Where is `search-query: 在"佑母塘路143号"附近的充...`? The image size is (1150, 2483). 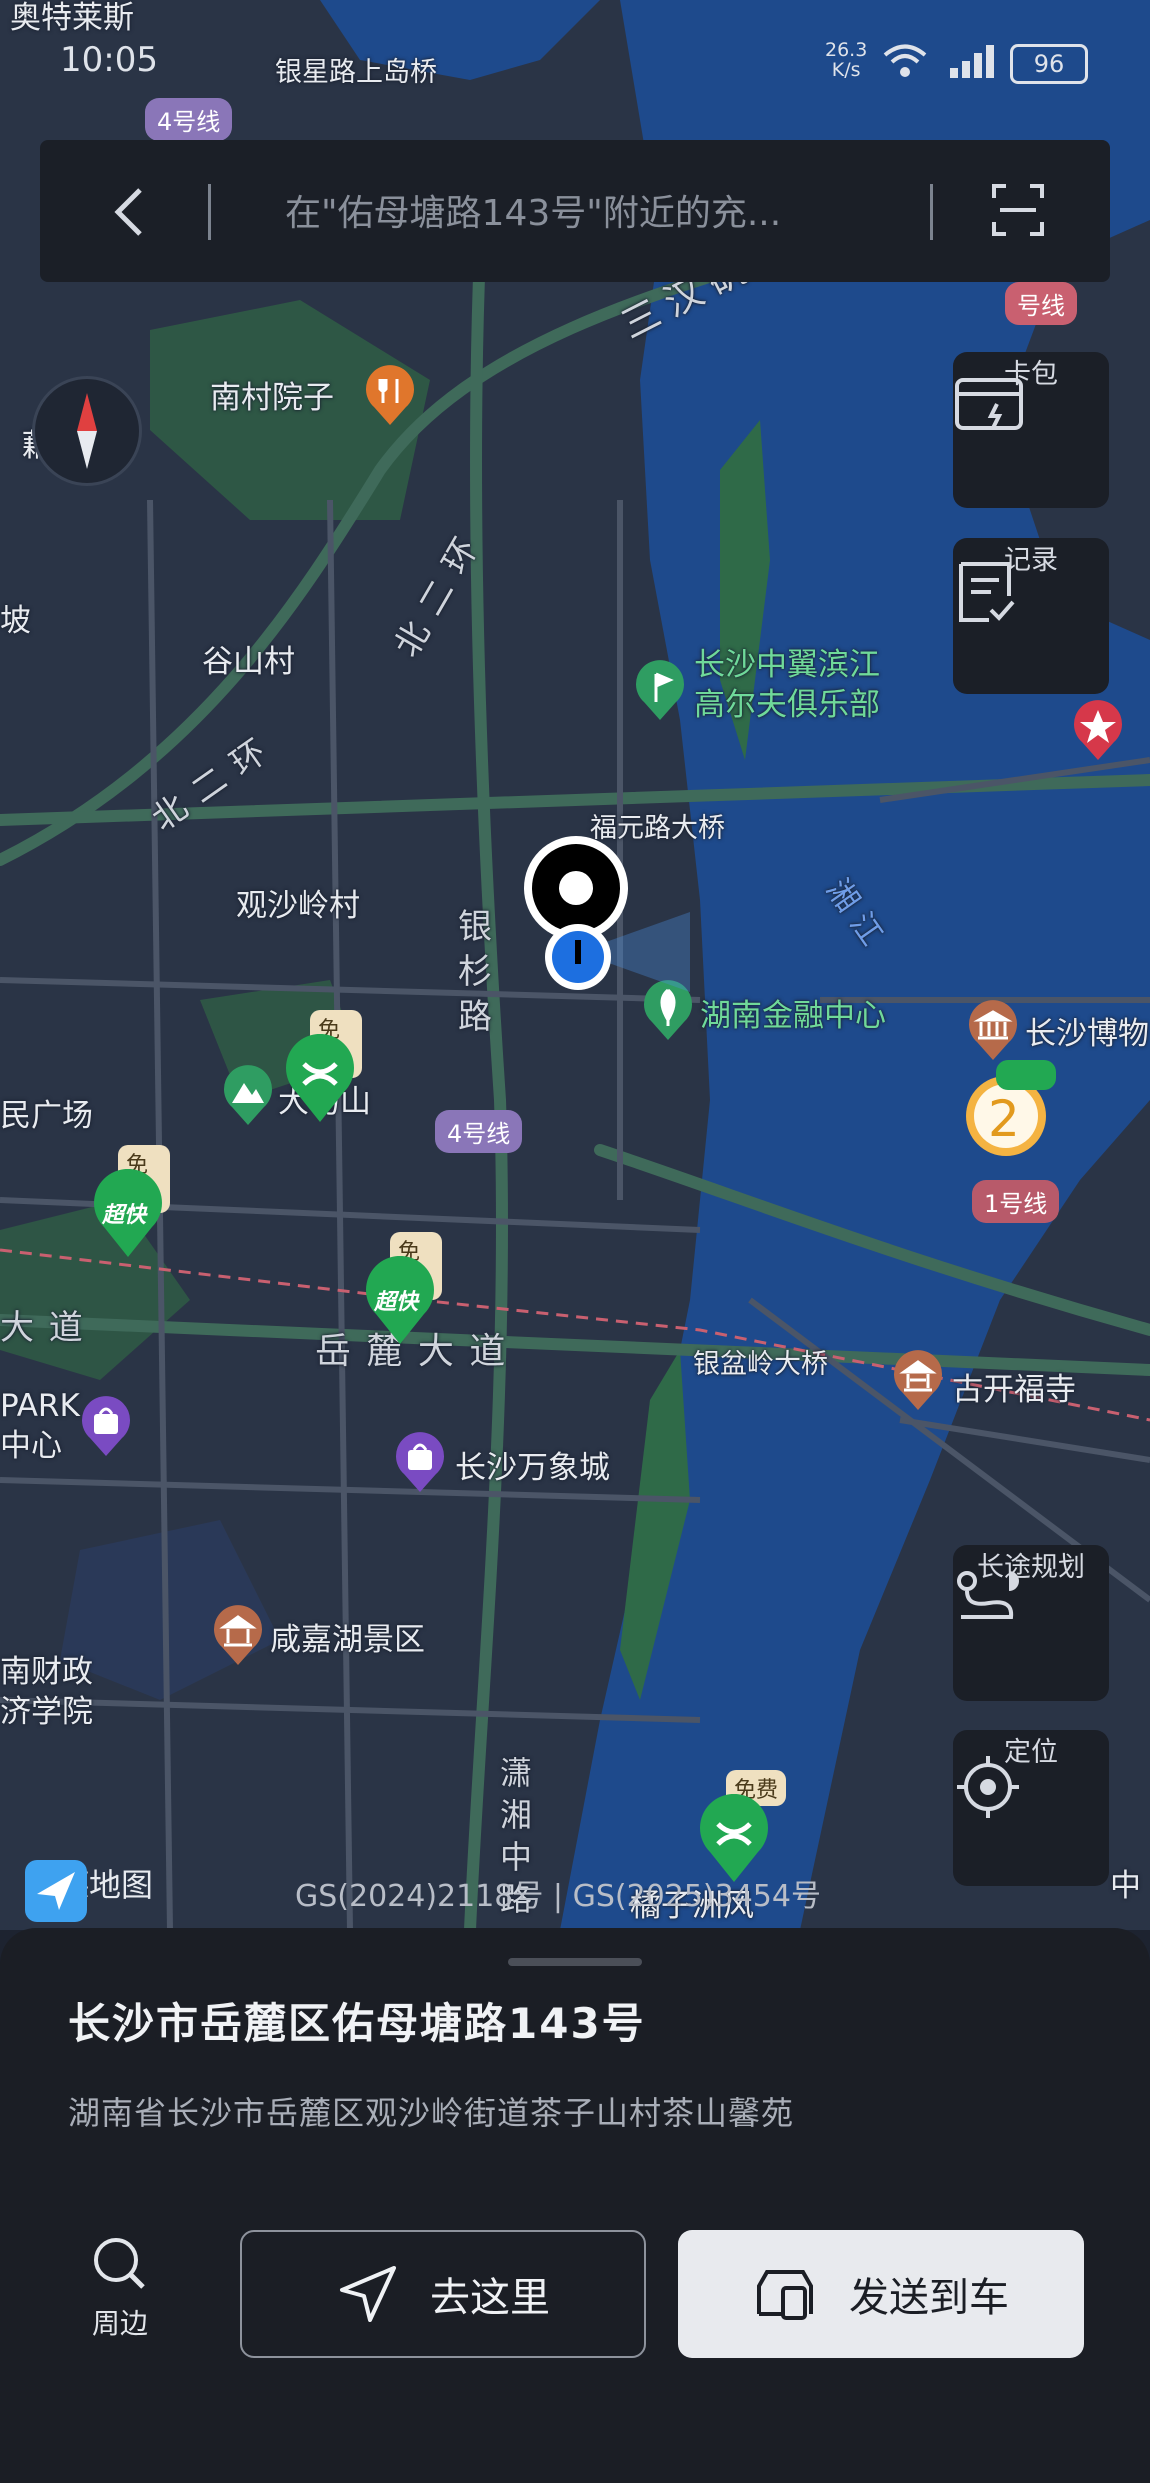 search-query: 在"佑母塘路143号"附近的充... is located at coordinates (615, 210).